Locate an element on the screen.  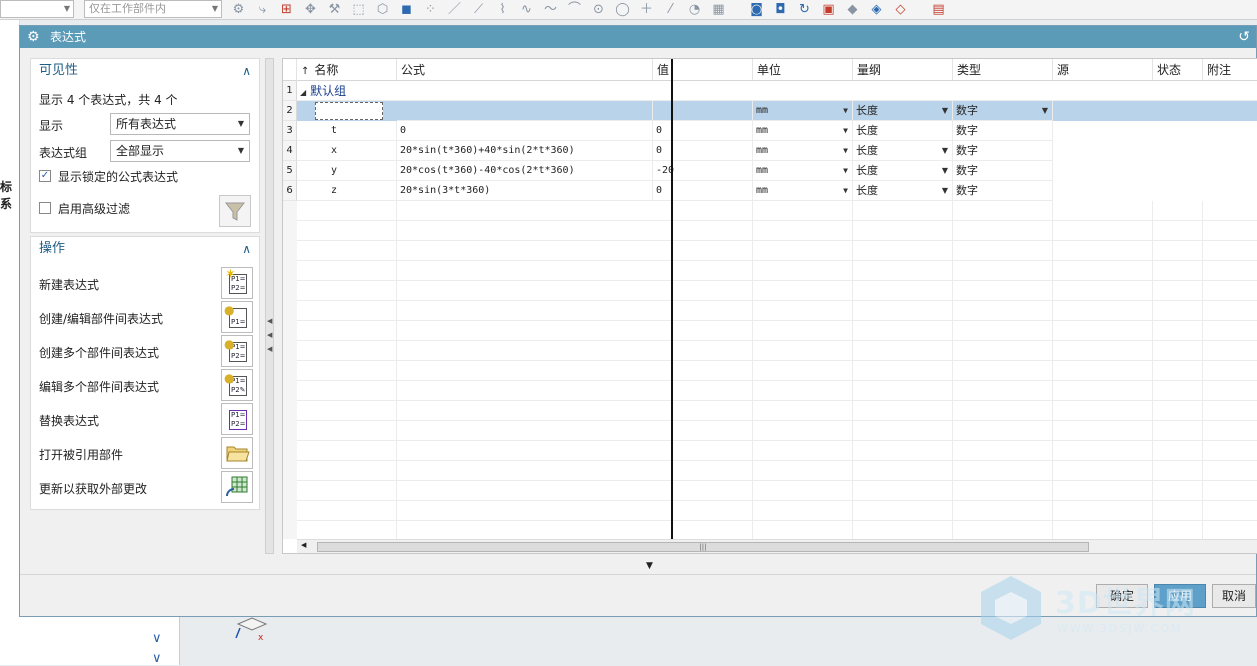
edit-multiple-interpart-op: 编辑多个部件间表达式 P1= P2✎ ● is located at coordinates (146, 386).